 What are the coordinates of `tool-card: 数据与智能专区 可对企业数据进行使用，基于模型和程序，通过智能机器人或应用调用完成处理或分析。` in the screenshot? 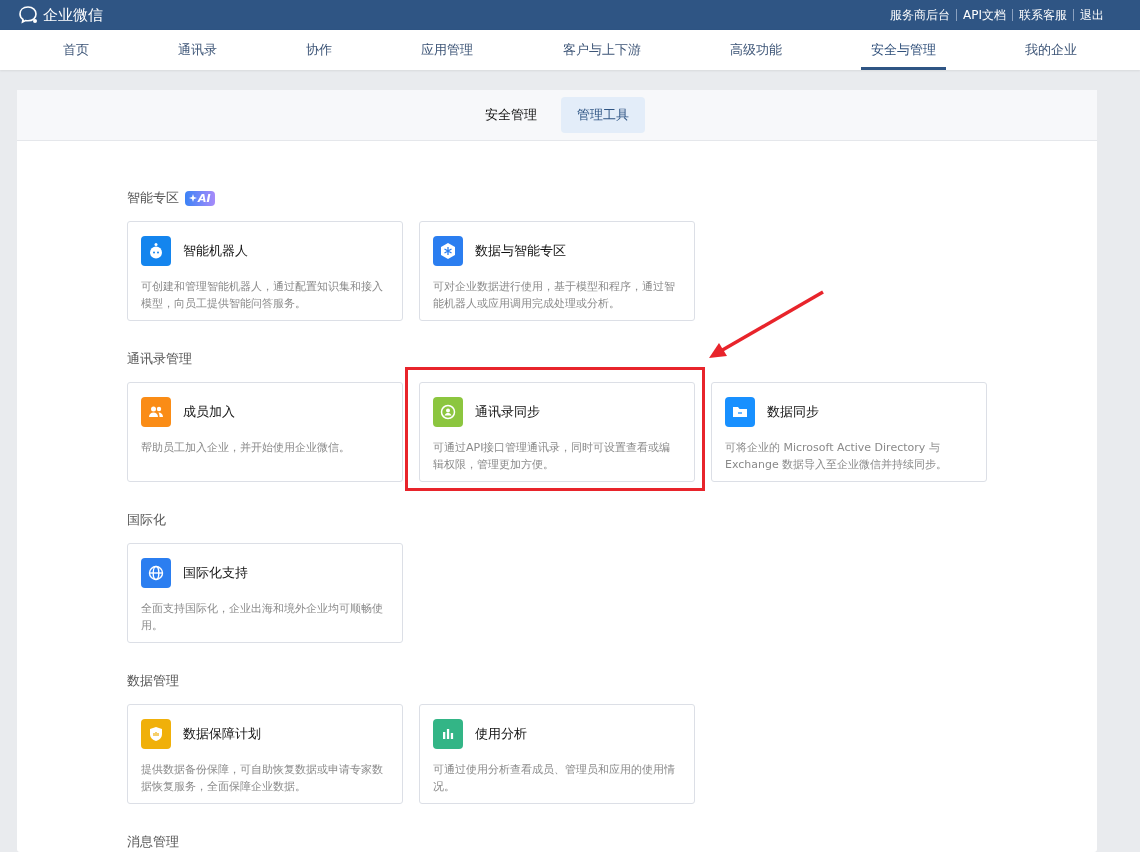 It's located at (557, 271).